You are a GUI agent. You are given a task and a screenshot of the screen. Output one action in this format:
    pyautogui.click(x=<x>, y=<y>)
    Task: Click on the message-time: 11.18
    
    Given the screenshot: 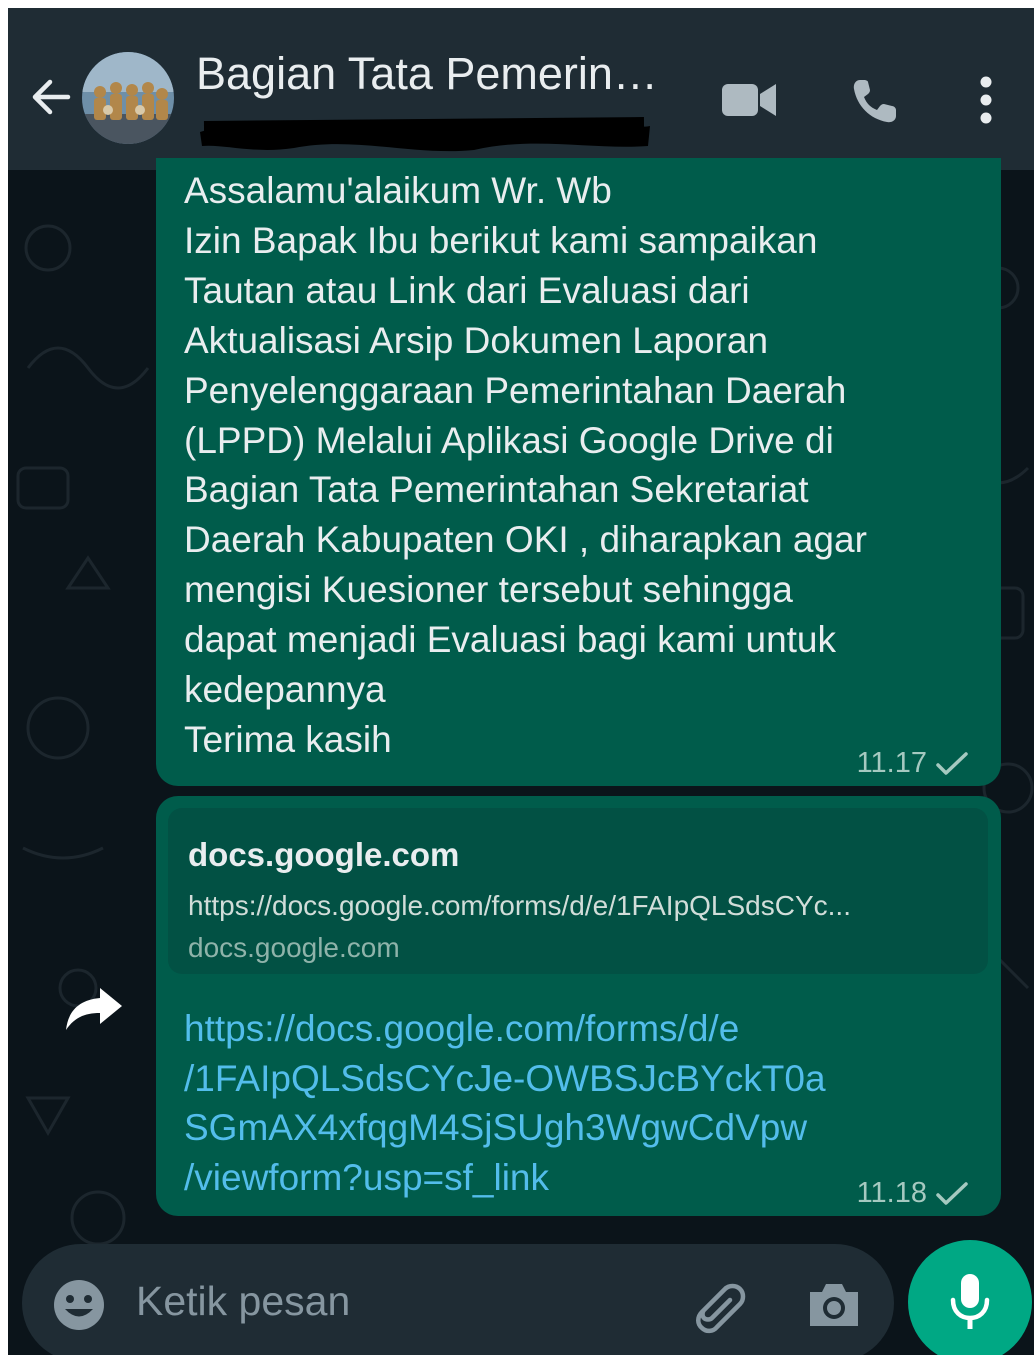 What is the action you would take?
    pyautogui.click(x=891, y=1193)
    